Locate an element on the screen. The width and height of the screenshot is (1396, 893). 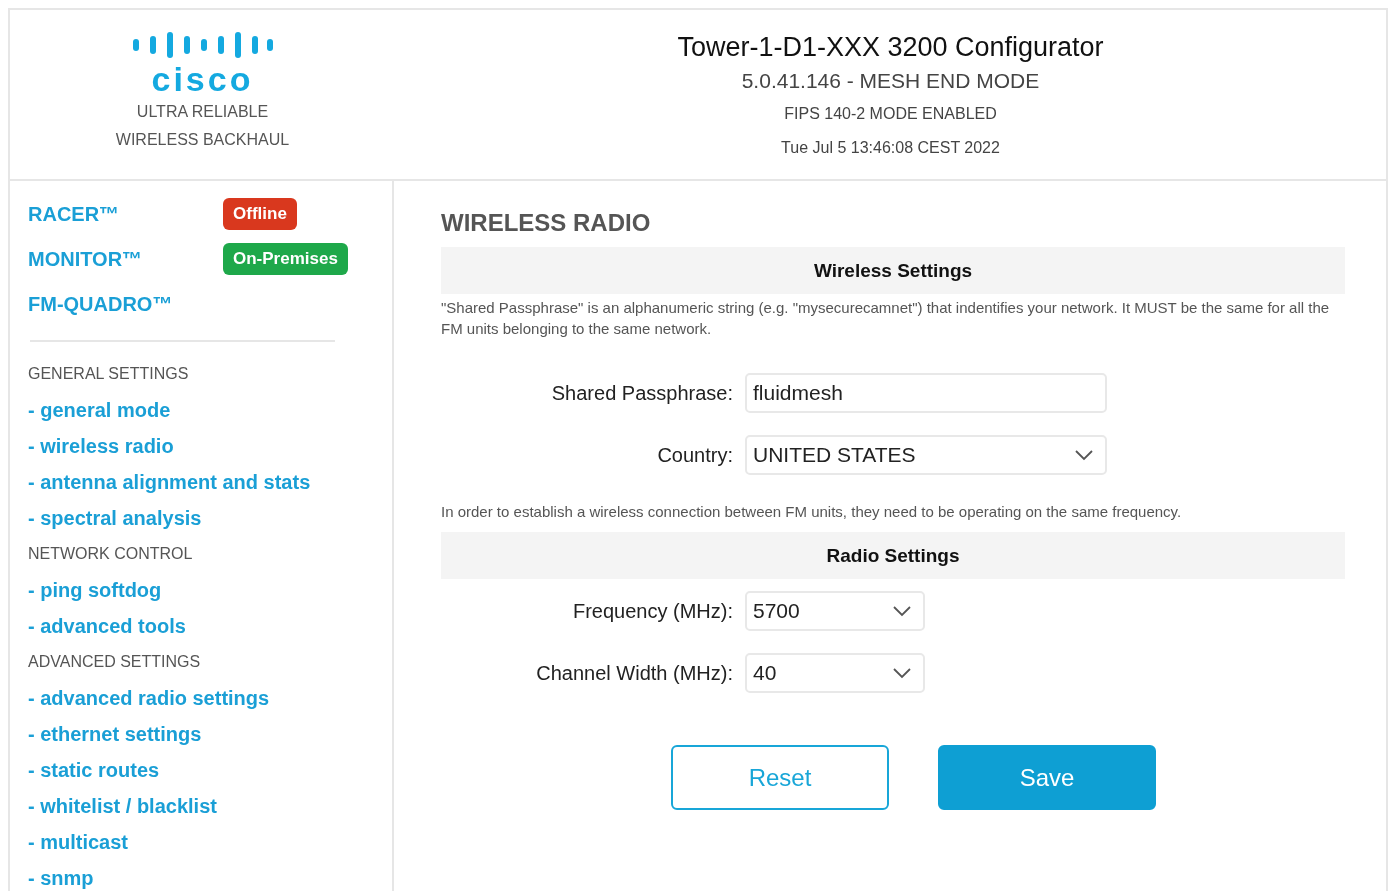
help-text: "Shared Passphrase" is an alphanumeric string (e.g. "mysecurecamnet") that indentifies your network. It MUST be the same for all the FM units belonging to the same network. is located at coordinates (886, 318).